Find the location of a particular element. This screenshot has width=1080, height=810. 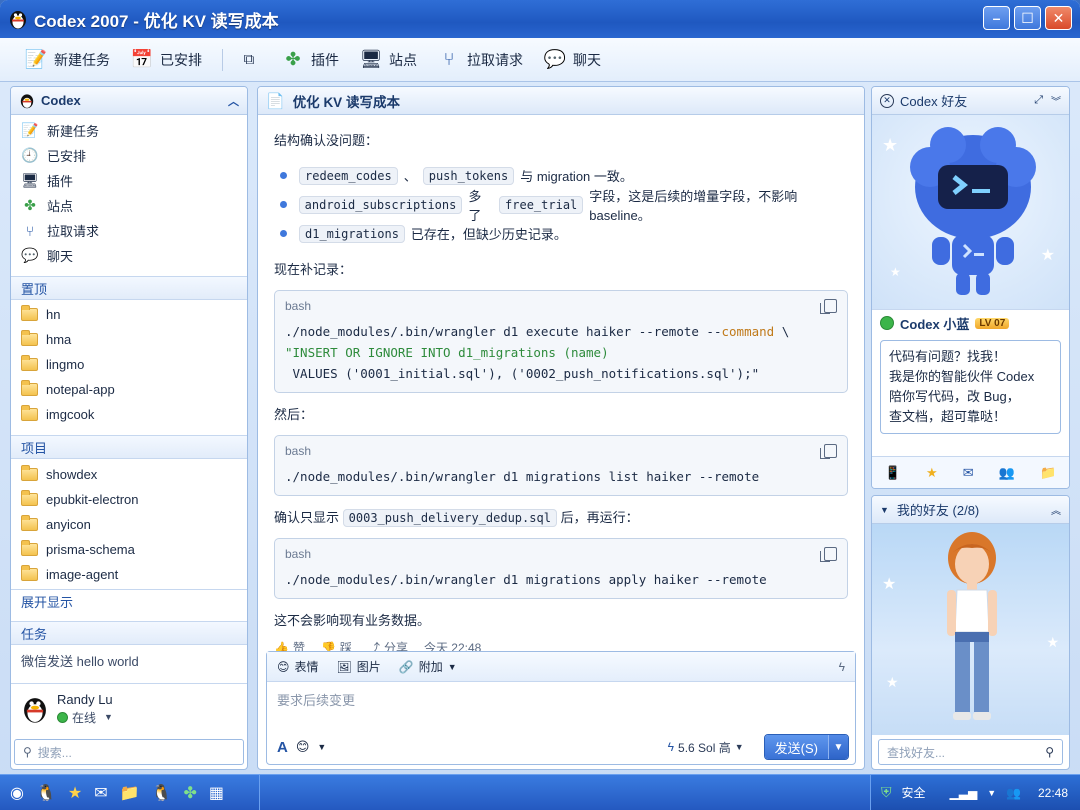

start-icon: ◉ is located at coordinates (17, 793).